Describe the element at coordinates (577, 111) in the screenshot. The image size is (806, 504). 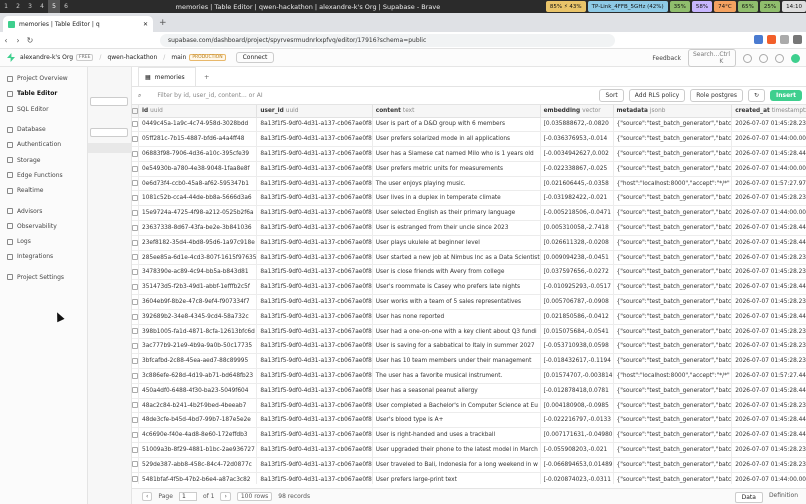
I see `column-header-embedding: embedding vector` at that location.